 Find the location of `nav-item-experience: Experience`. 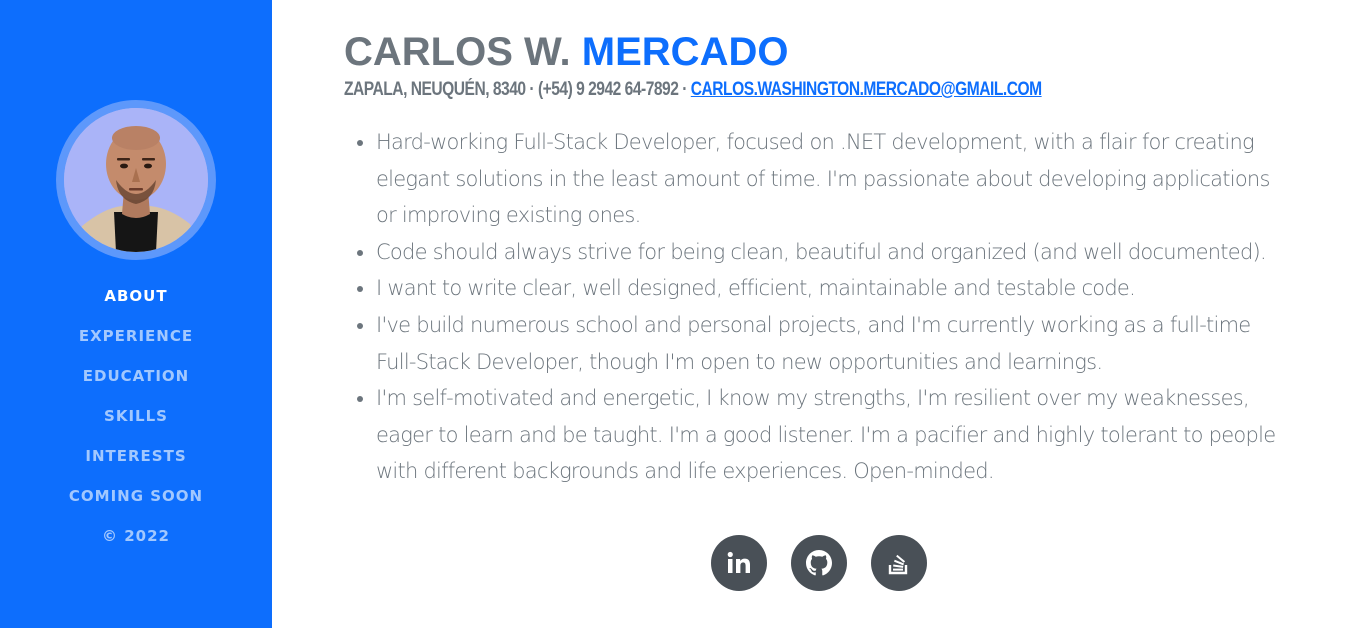

nav-item-experience: Experience is located at coordinates (136, 336).